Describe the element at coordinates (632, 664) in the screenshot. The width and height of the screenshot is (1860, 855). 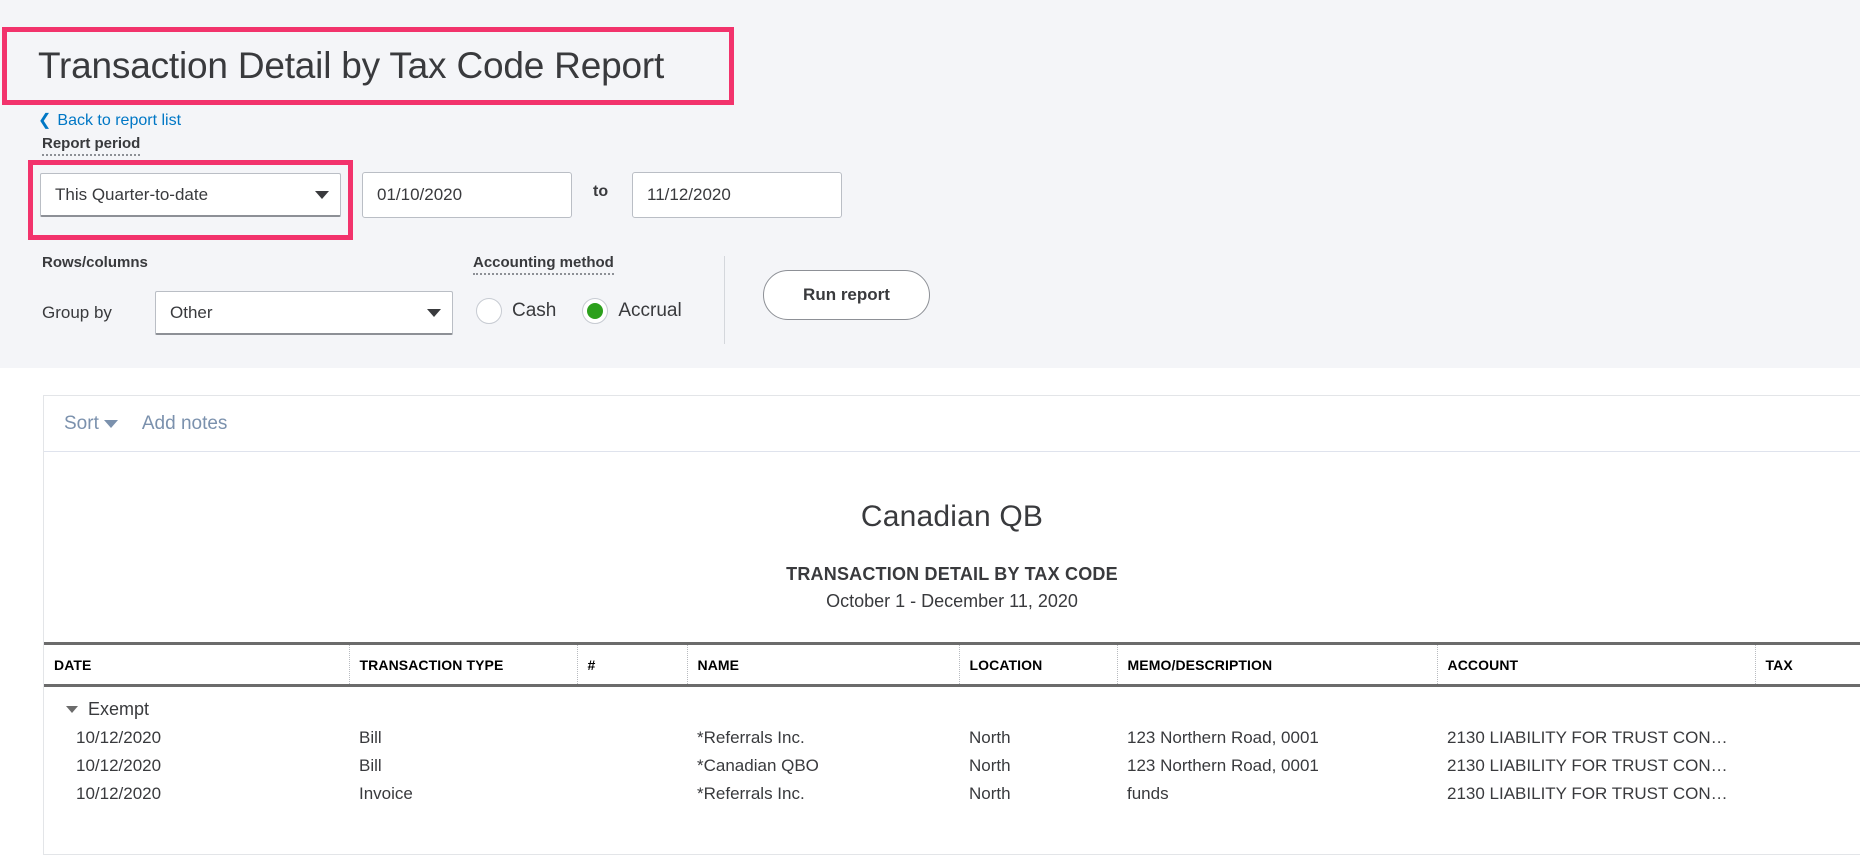
I see `column-header-number: #` at that location.